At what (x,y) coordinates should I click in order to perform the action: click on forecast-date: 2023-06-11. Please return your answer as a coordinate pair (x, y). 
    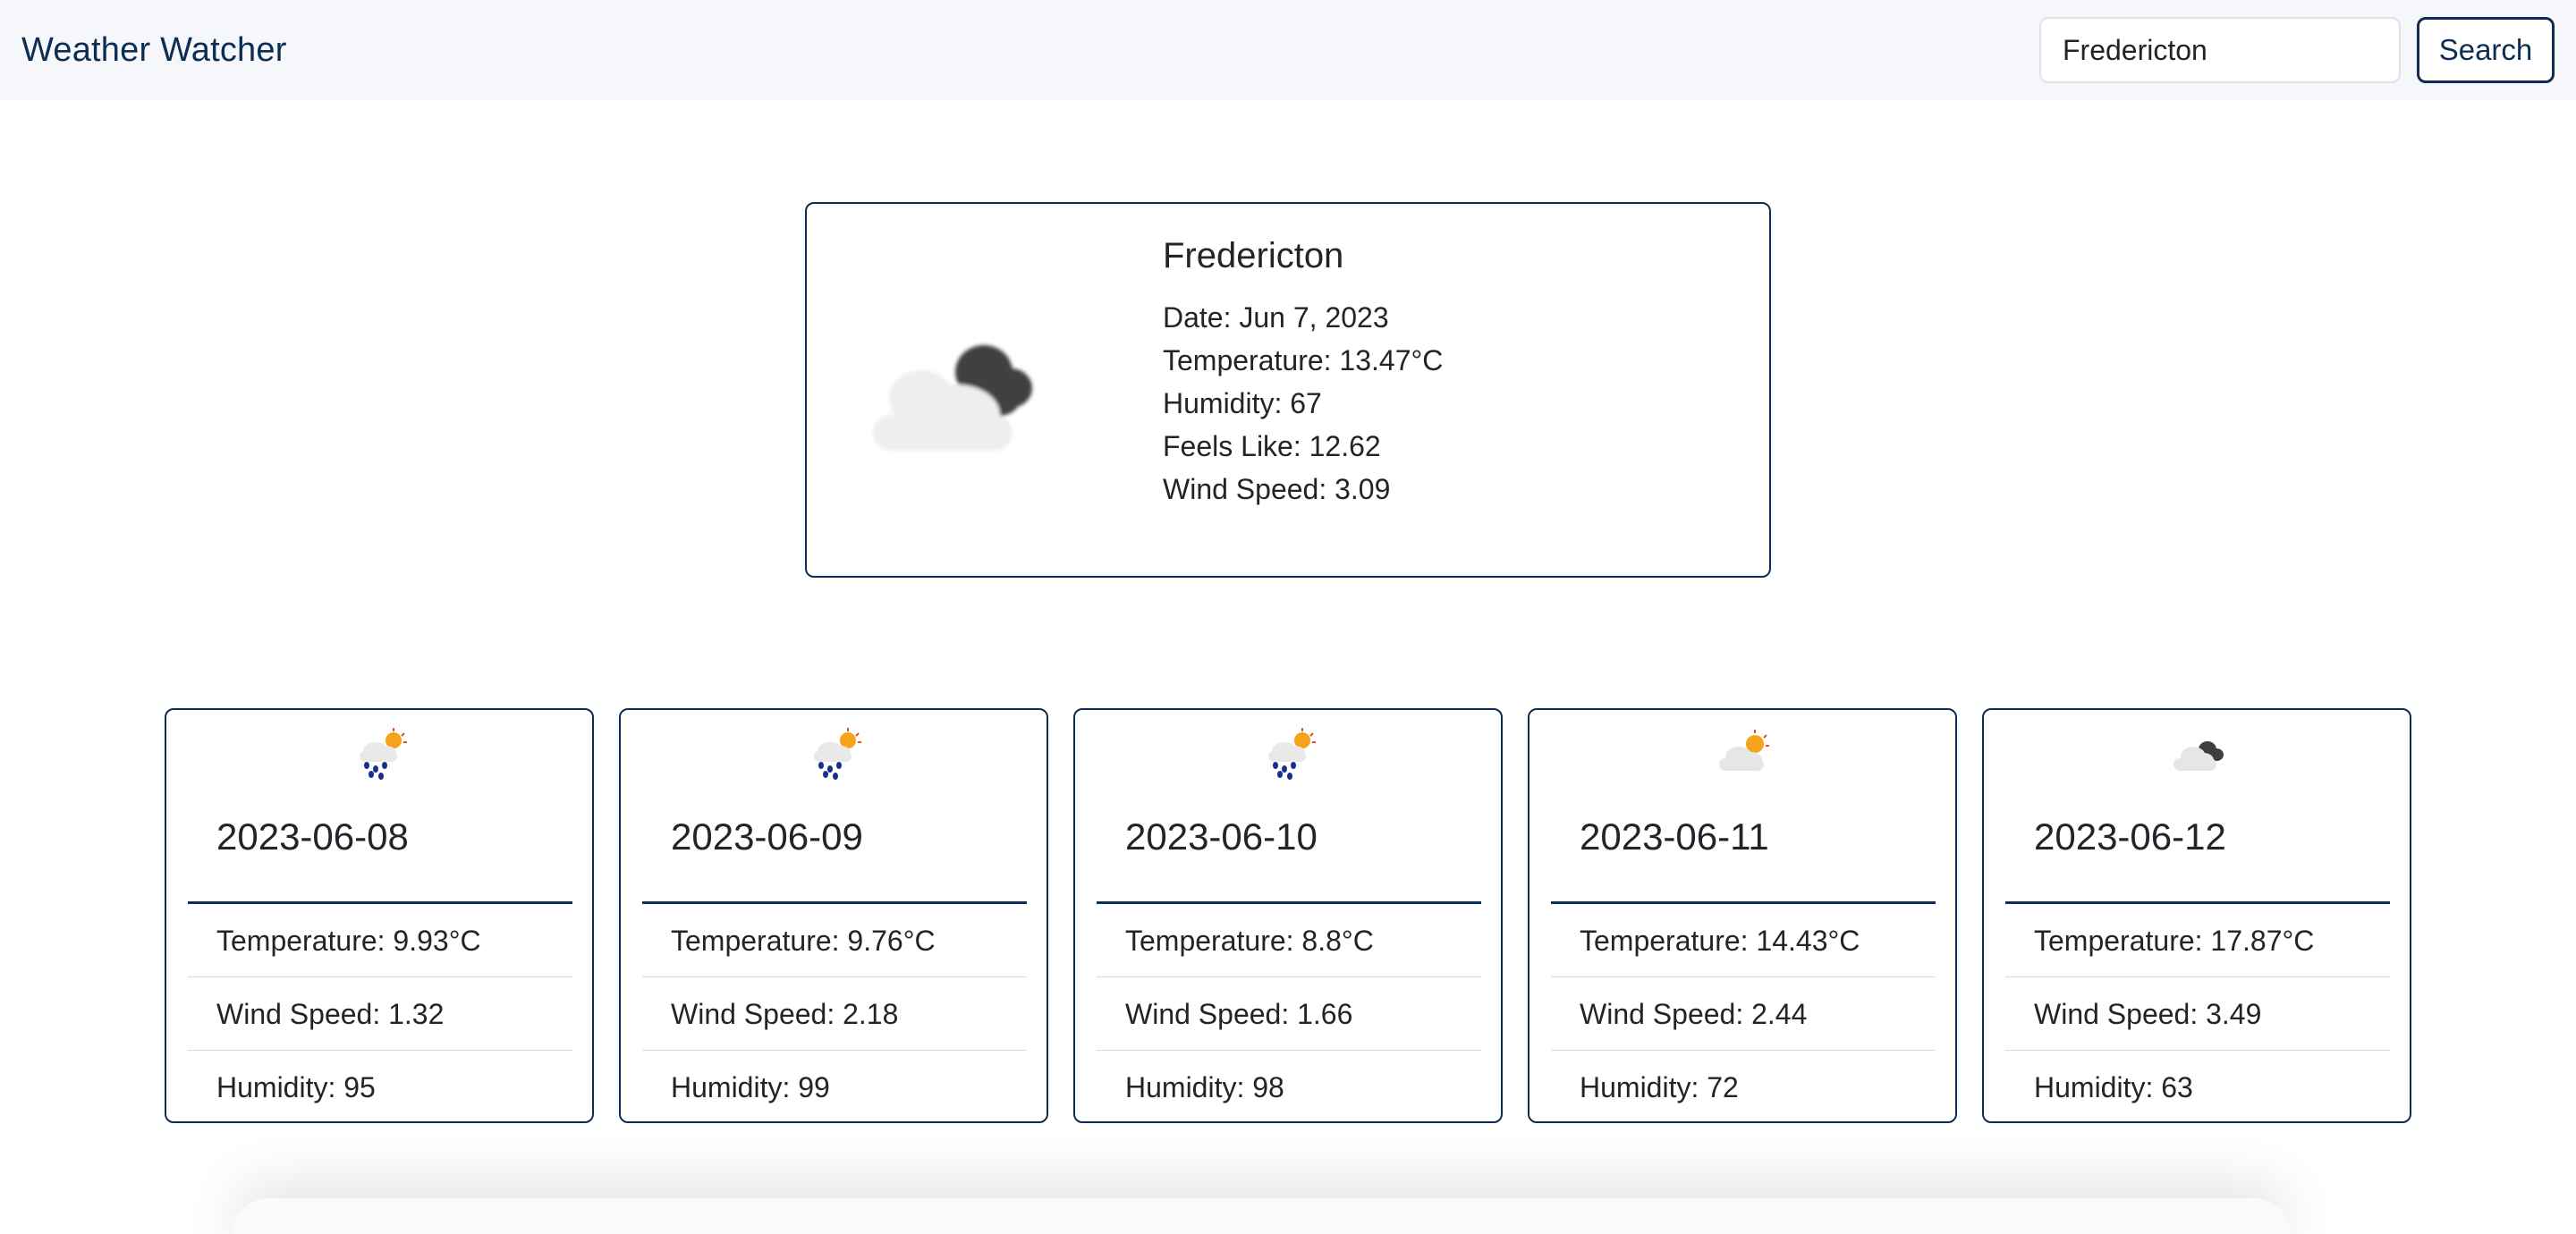
    Looking at the image, I should click on (1674, 837).